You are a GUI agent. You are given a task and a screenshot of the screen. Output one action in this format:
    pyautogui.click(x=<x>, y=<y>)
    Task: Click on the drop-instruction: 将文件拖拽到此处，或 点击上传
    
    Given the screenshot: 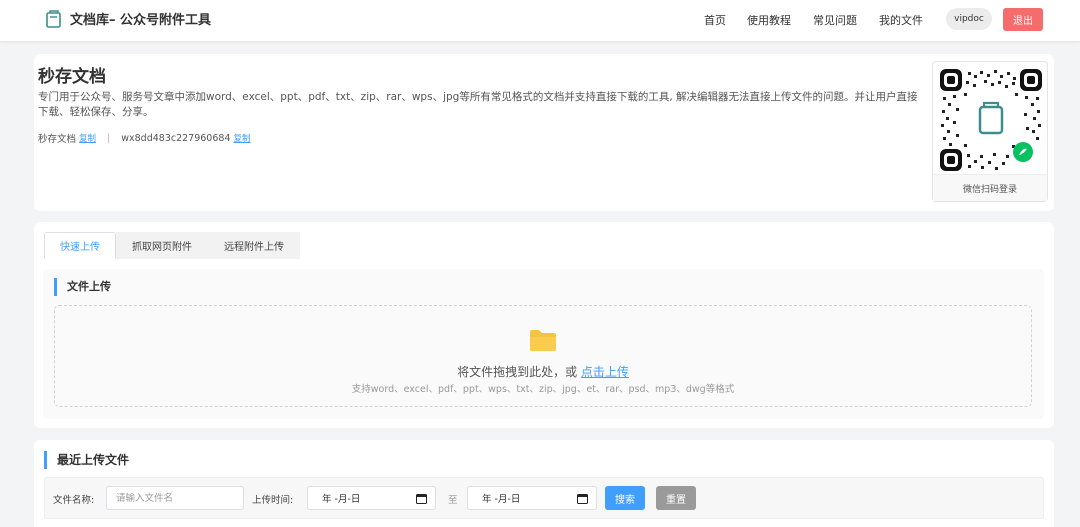 What is the action you would take?
    pyautogui.click(x=543, y=371)
    